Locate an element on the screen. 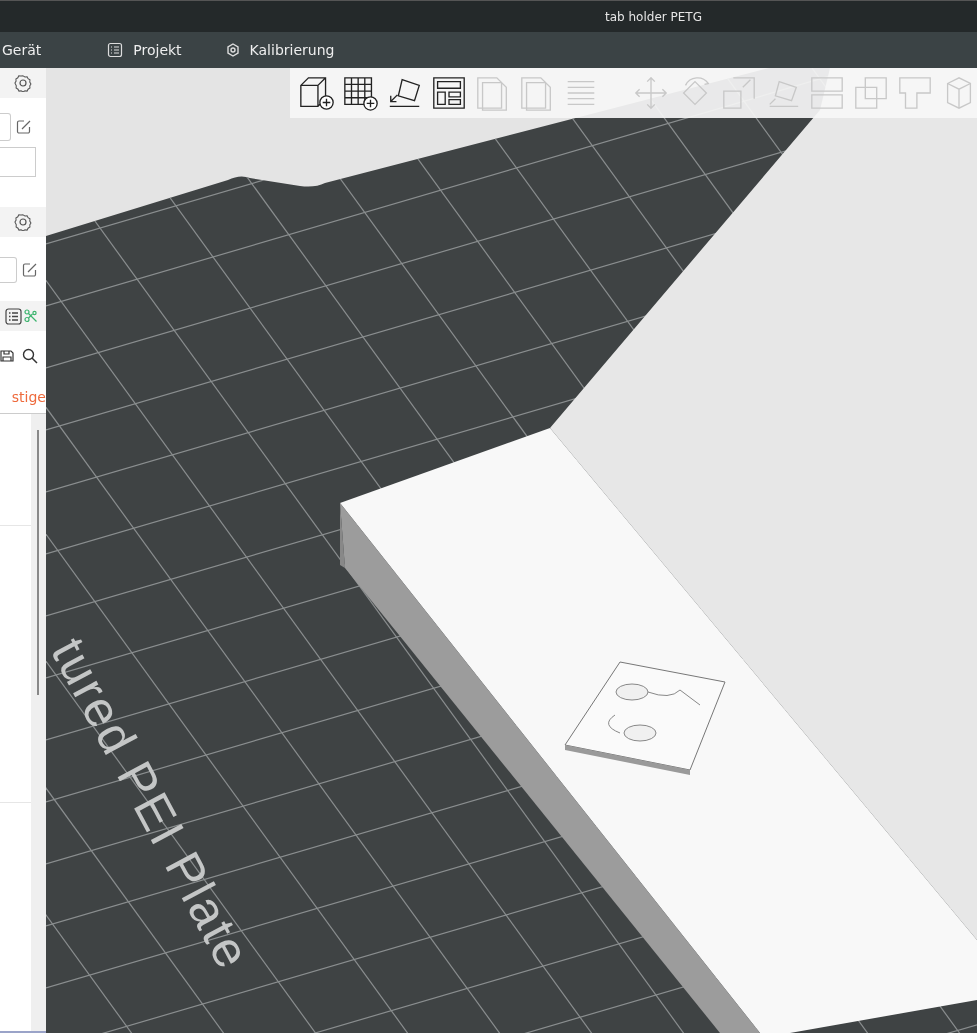 This screenshot has width=977, height=1033. search-icon is located at coordinates (30, 356).